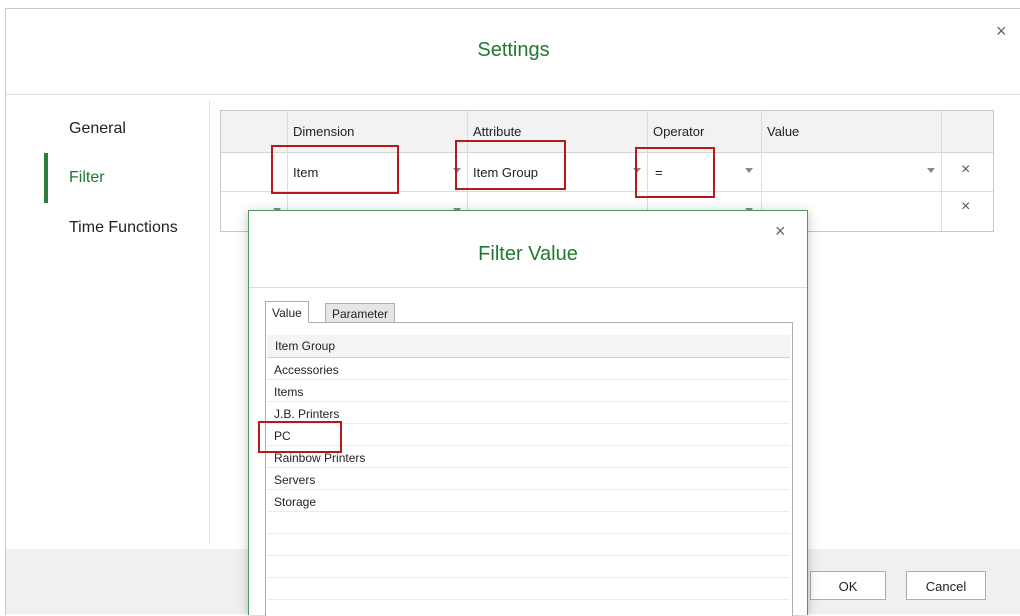  Describe the element at coordinates (360, 313) in the screenshot. I see `tab-parameter: Parameter` at that location.